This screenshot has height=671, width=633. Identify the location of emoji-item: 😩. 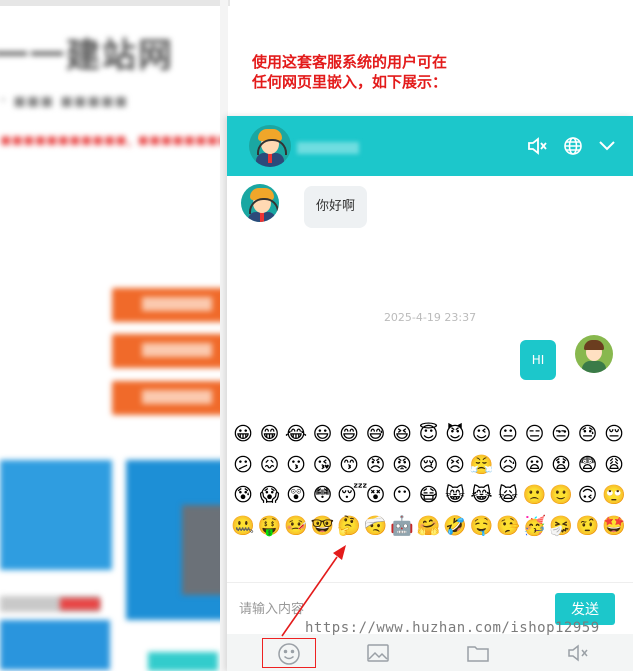
(614, 465).